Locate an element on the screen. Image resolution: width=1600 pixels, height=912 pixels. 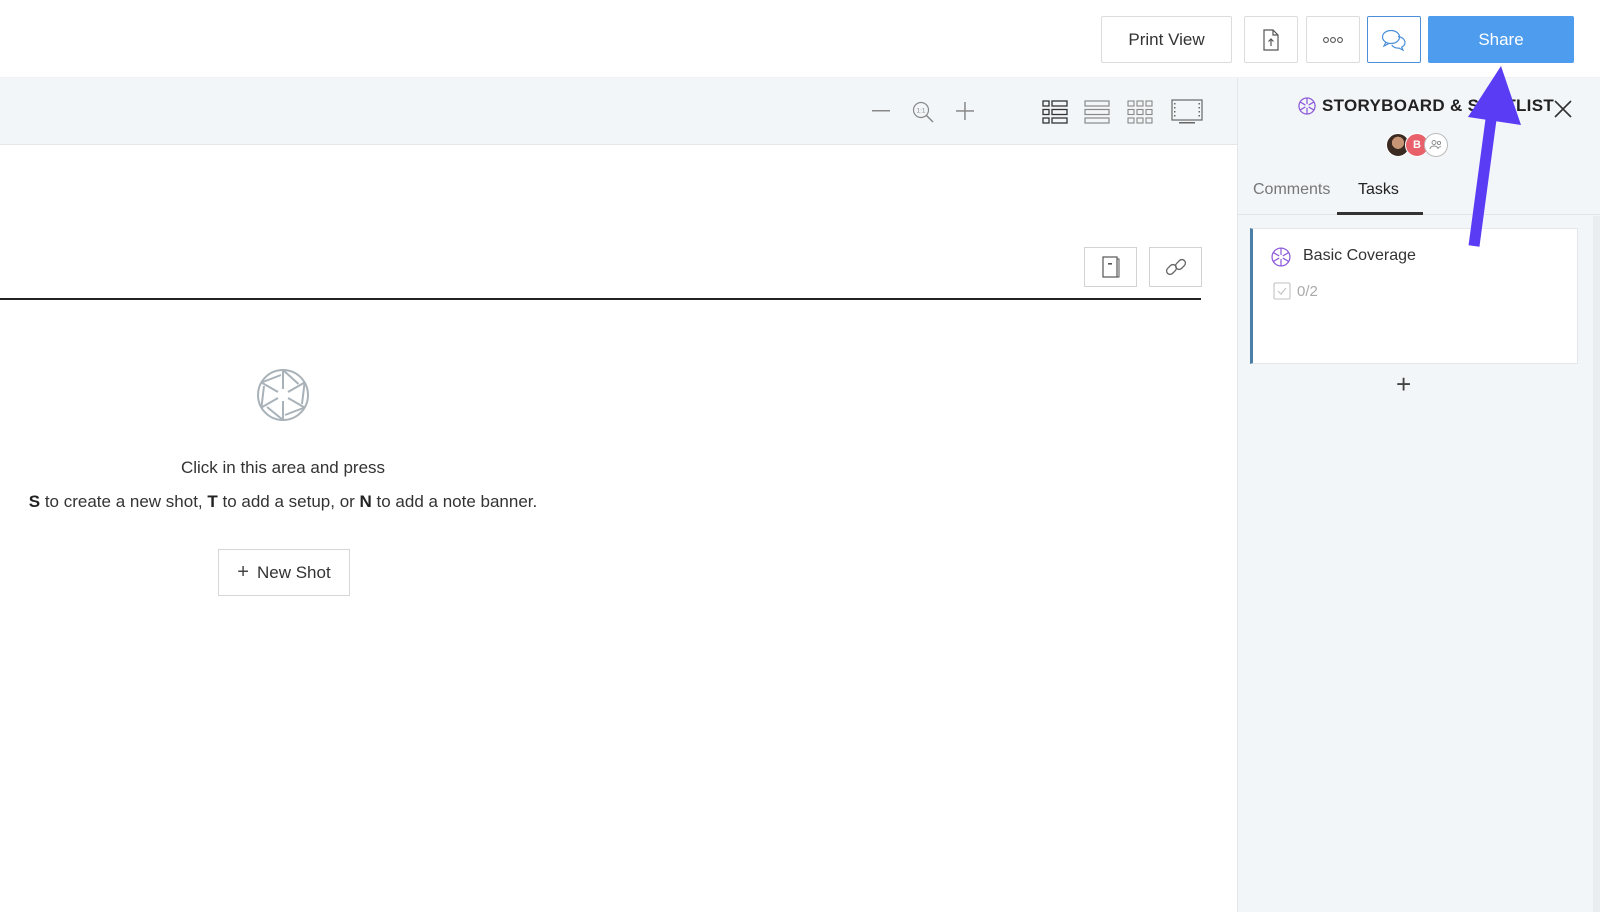
panel-tabs: Comments Tasks is located at coordinates (1419, 196).